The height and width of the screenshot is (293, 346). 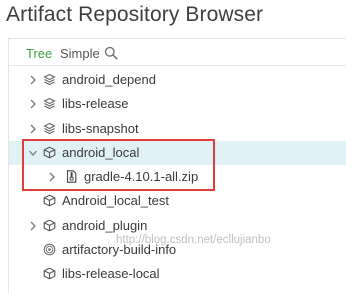 I want to click on tree-item-android-local-test: Android_local_test, so click(x=177, y=201).